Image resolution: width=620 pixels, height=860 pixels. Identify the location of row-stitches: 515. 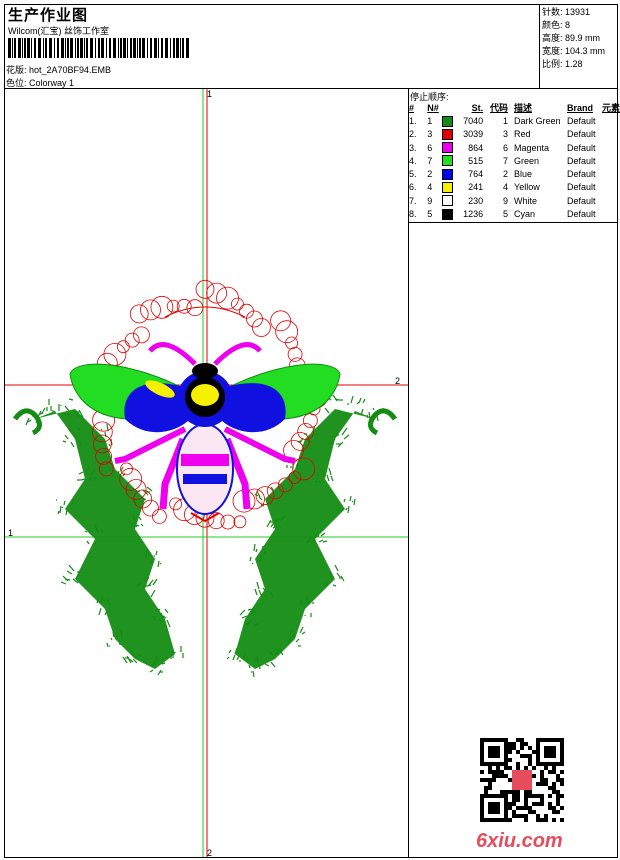
(476, 160).